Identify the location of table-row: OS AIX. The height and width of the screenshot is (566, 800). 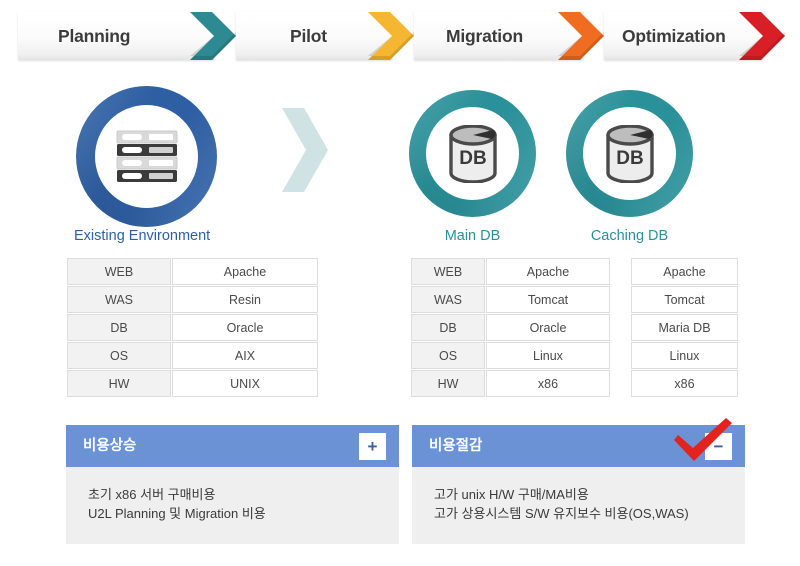
(192, 355).